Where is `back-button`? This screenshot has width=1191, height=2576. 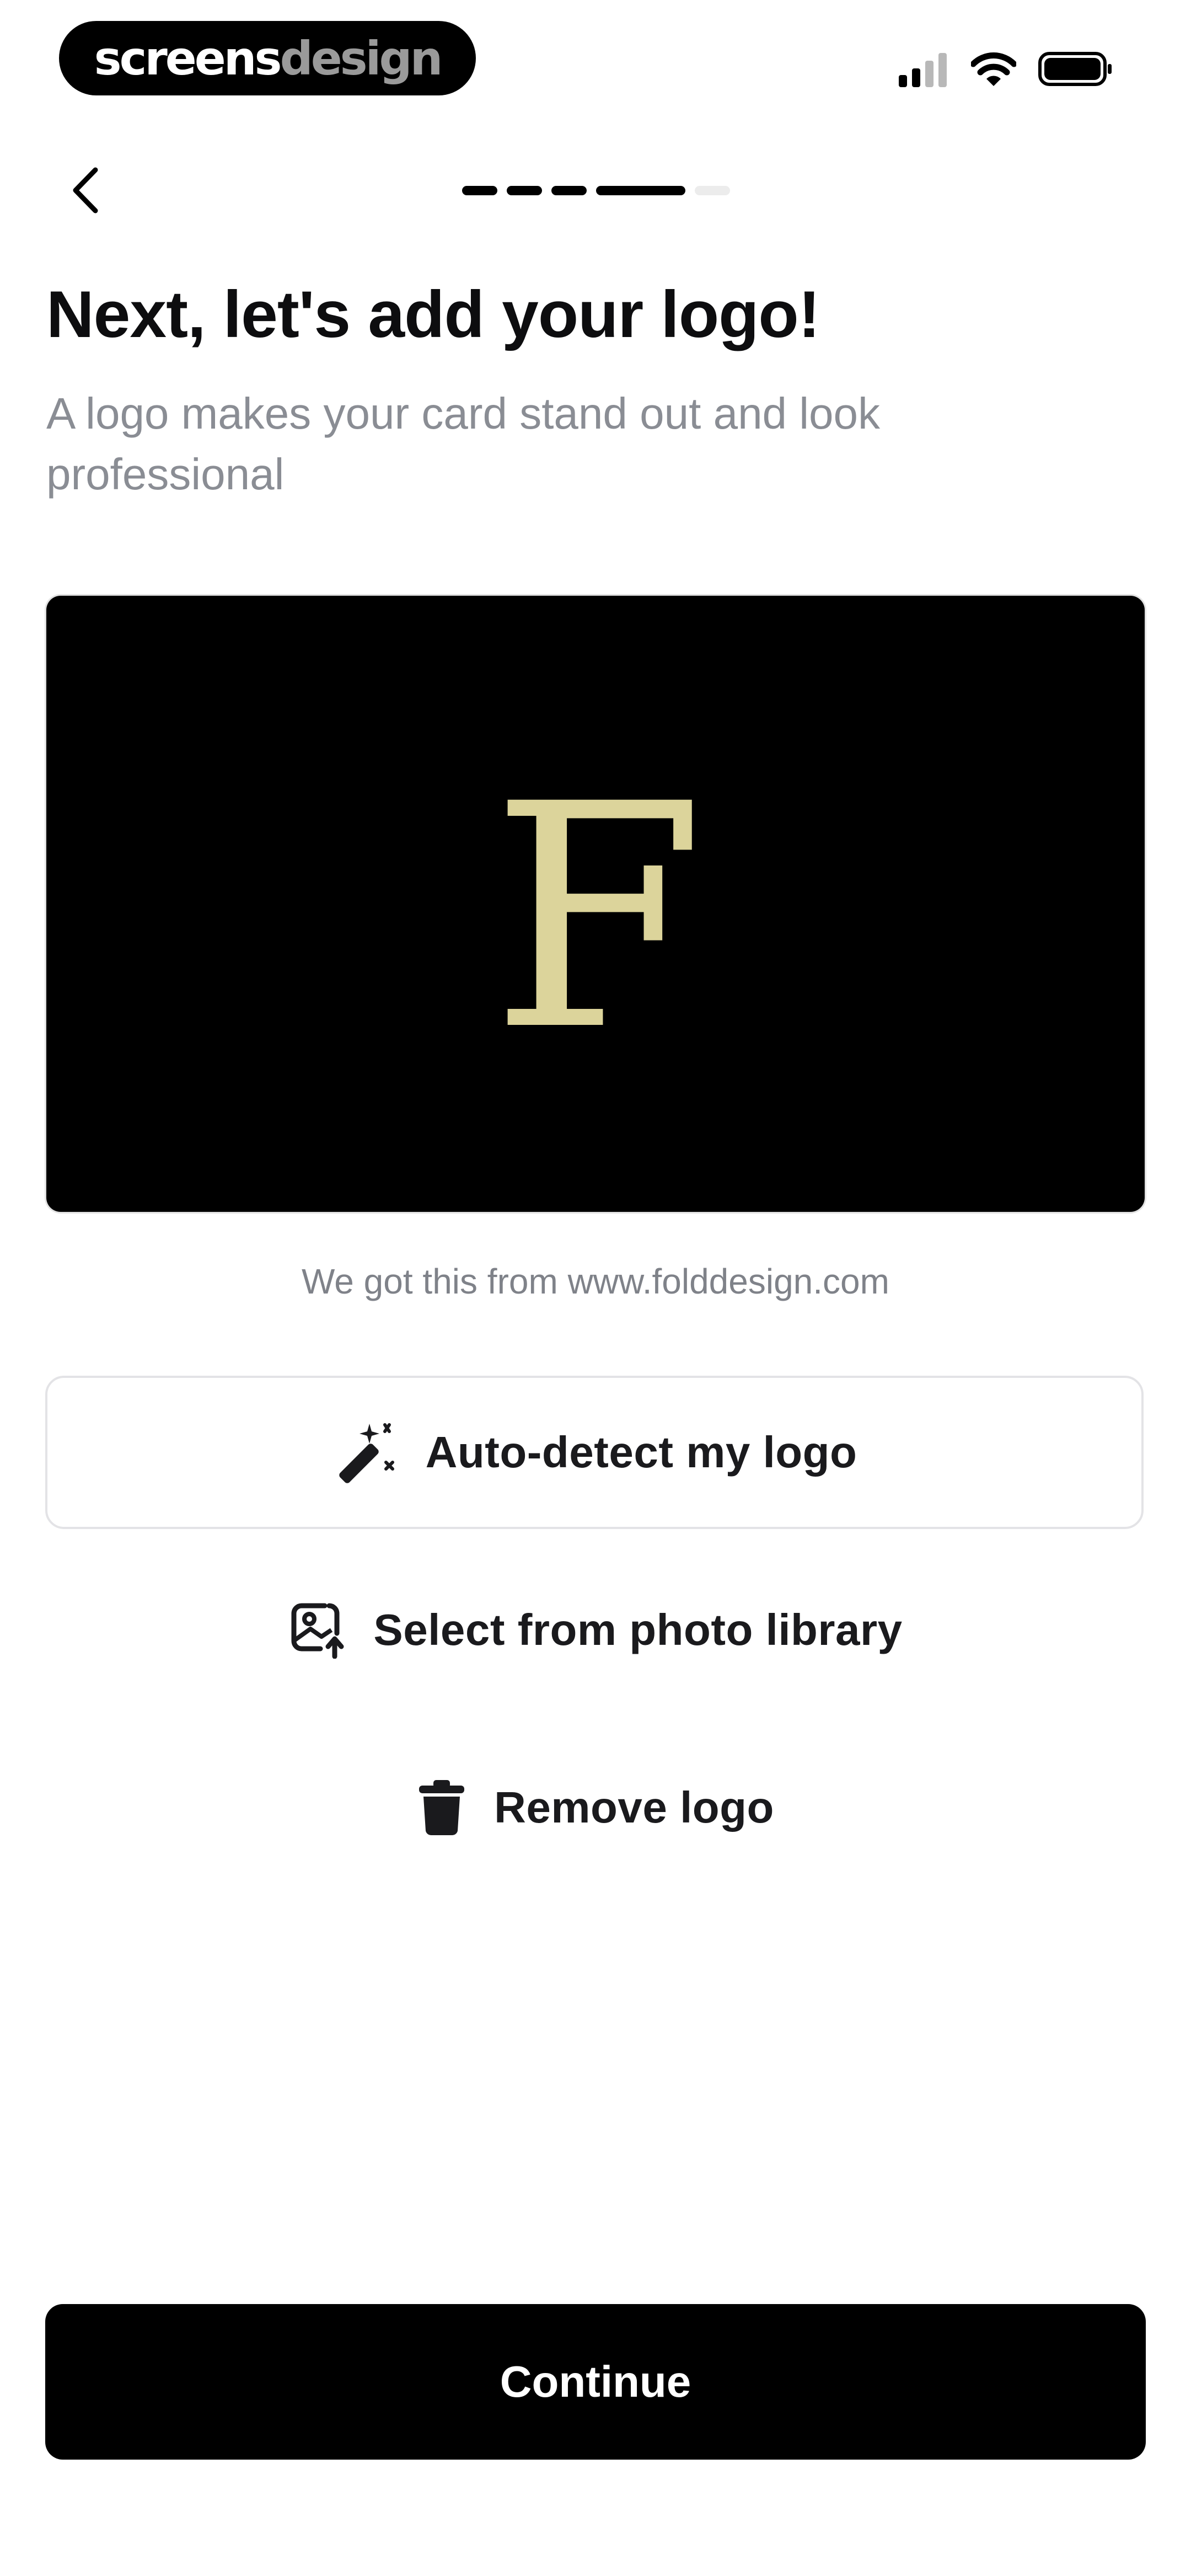 back-button is located at coordinates (85, 190).